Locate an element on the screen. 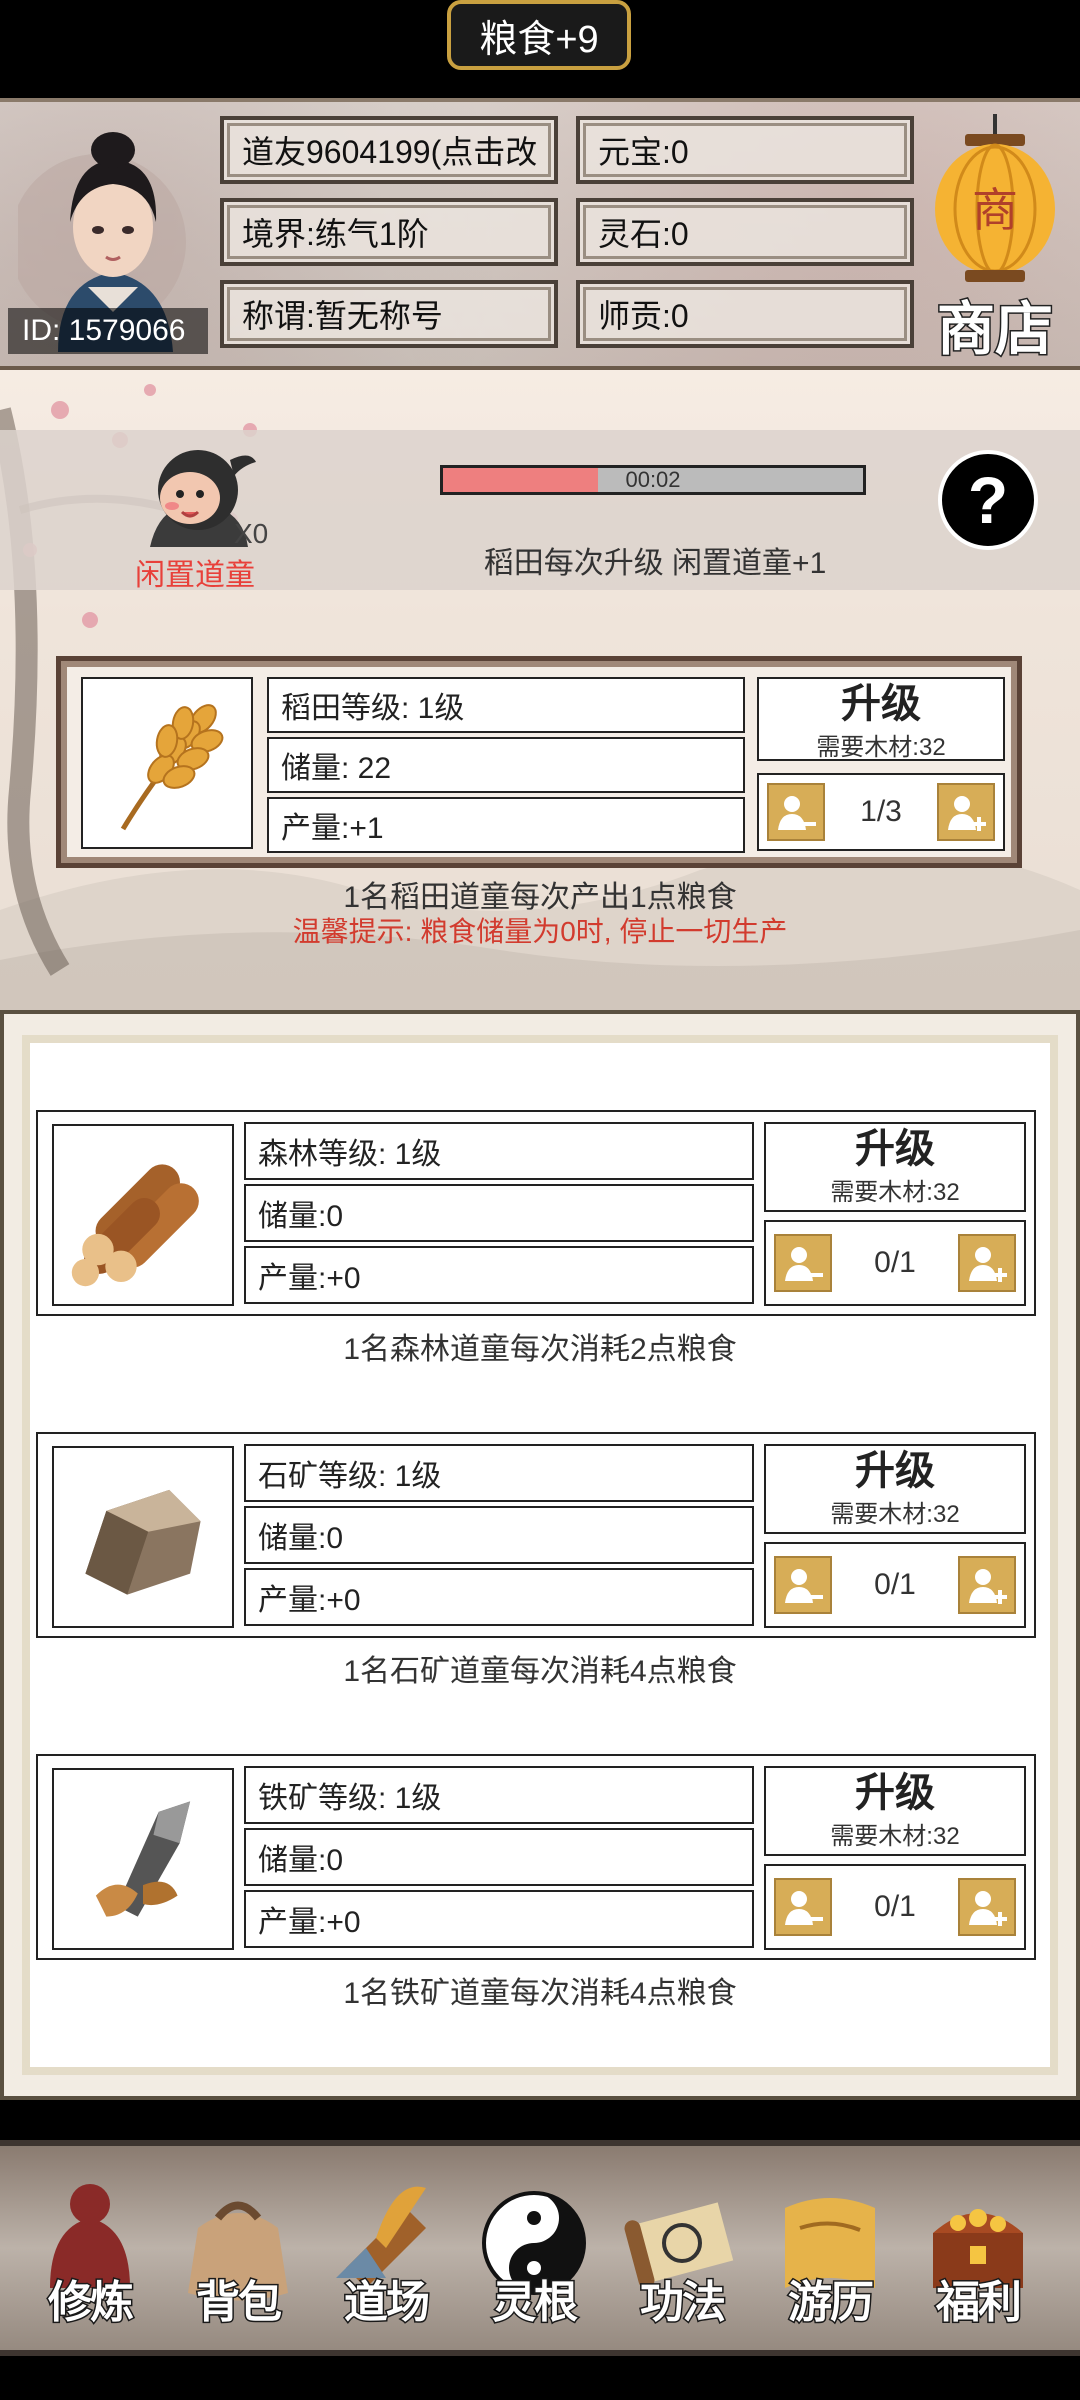 This screenshot has width=1080, height=2400. nav-label: 道场 is located at coordinates (387, 2303).